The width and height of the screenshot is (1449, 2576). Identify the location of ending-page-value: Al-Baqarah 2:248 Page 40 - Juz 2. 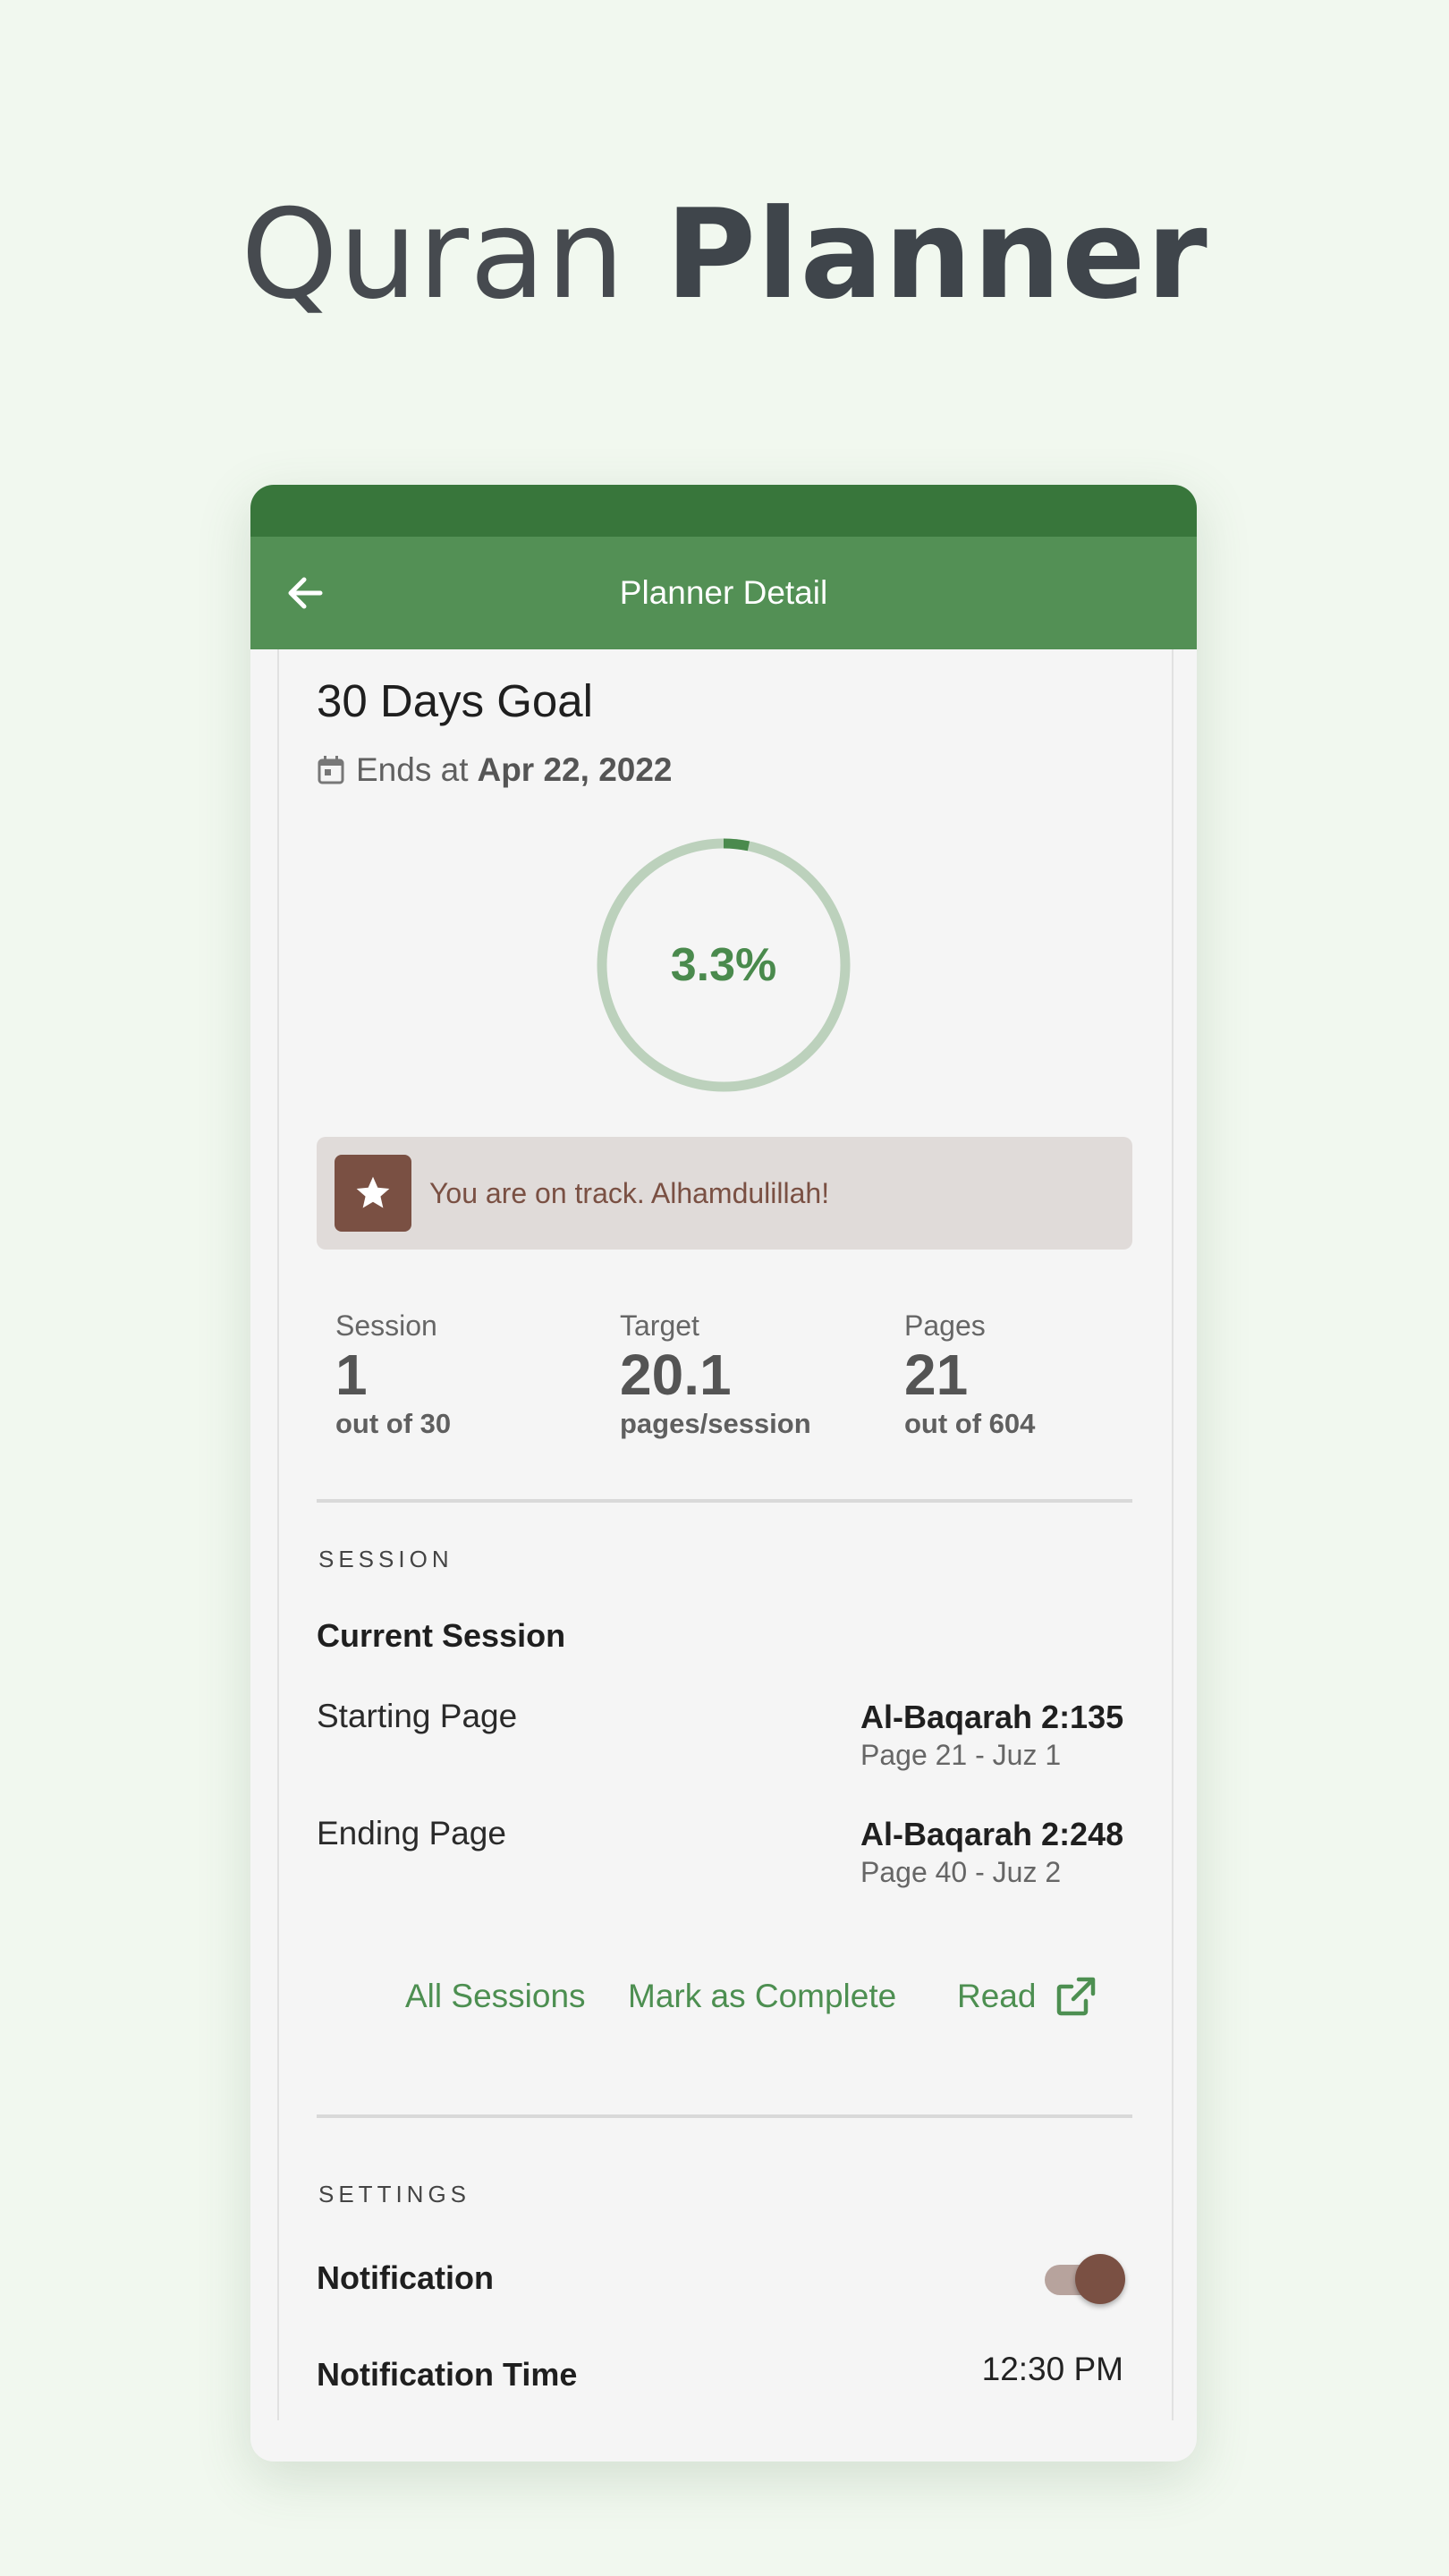
(991, 1852).